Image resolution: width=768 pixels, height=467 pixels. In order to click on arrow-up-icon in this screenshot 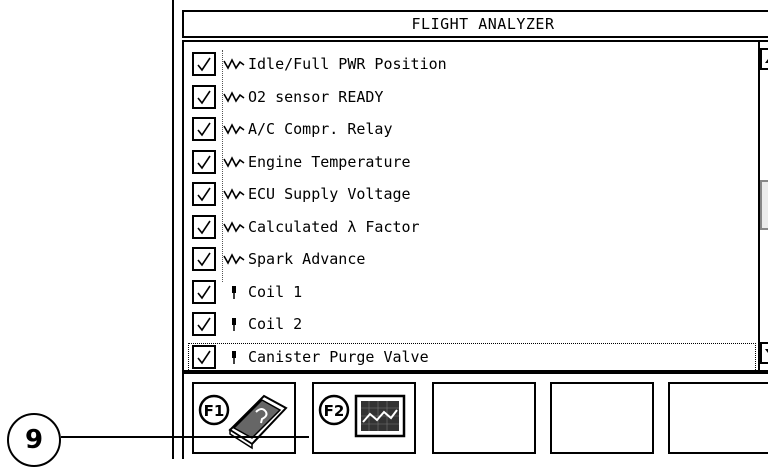, I will do `click(766, 61)`.